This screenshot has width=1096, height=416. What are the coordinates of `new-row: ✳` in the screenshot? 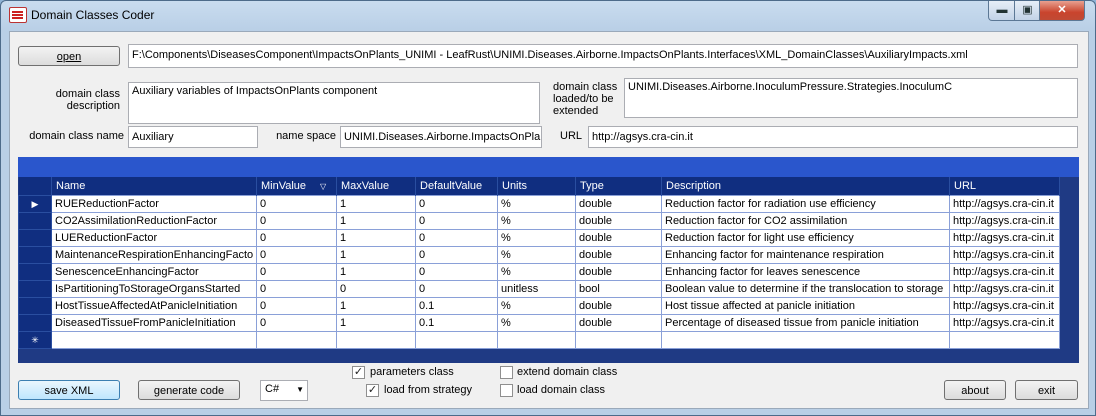 It's located at (539, 340).